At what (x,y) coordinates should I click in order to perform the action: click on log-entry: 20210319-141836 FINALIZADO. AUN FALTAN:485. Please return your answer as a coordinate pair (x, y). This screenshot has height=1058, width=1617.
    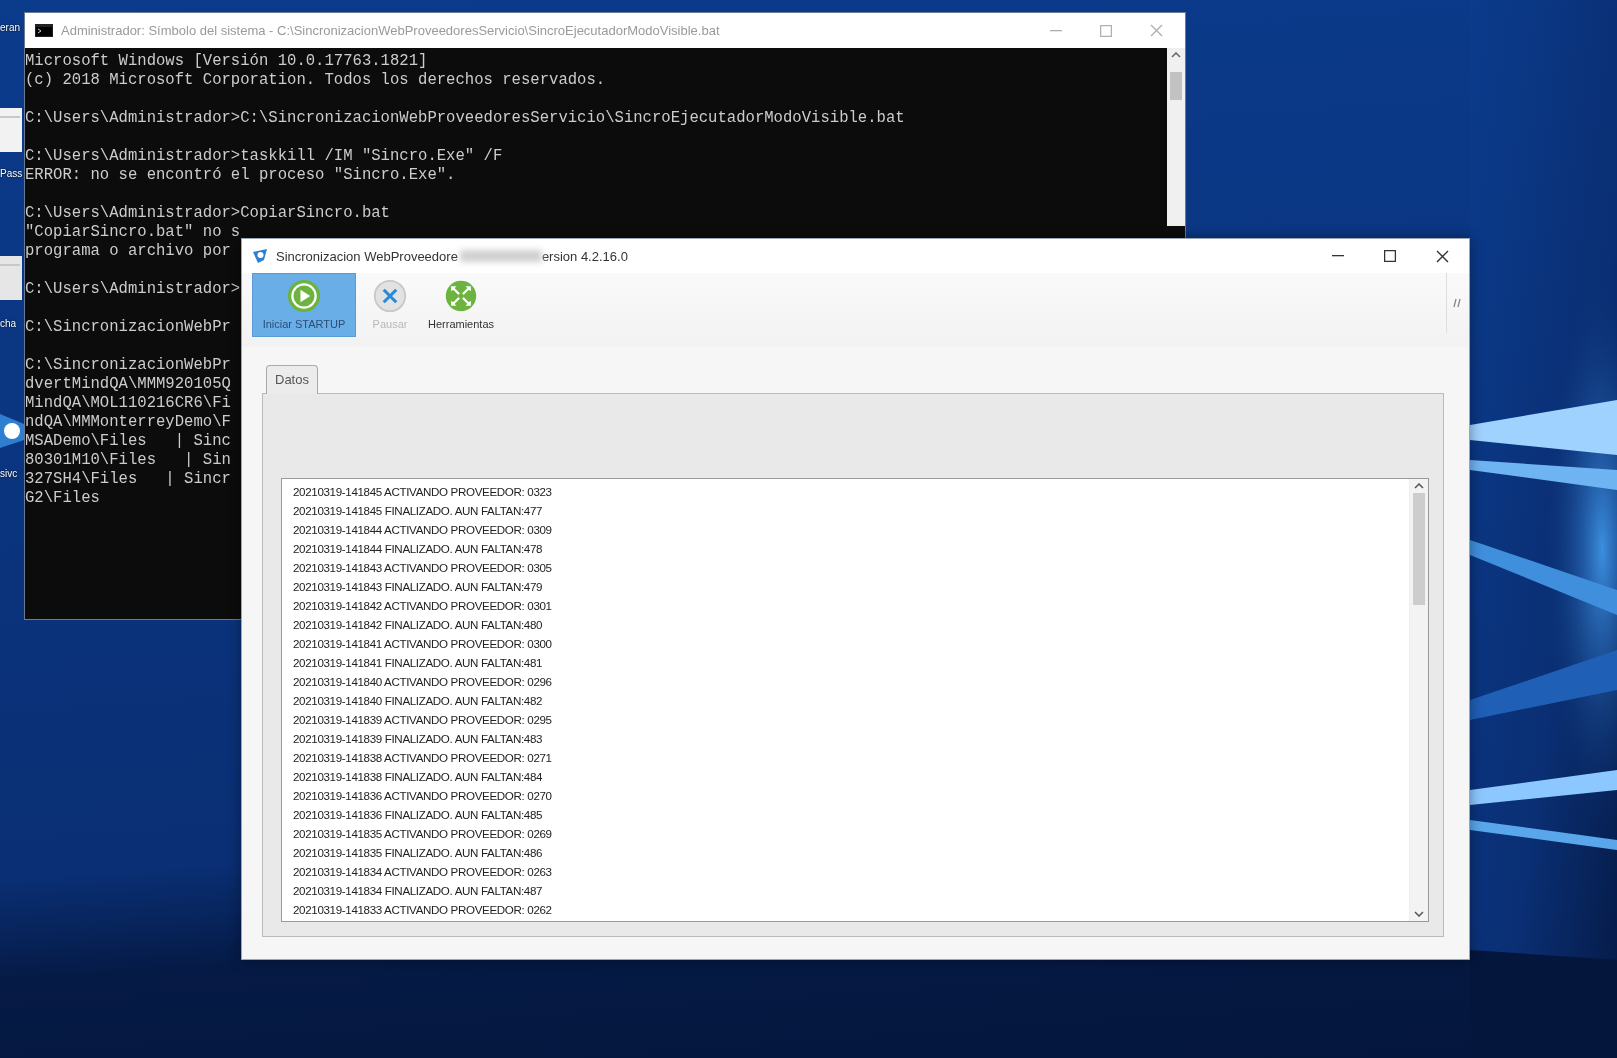
    Looking at the image, I should click on (418, 815).